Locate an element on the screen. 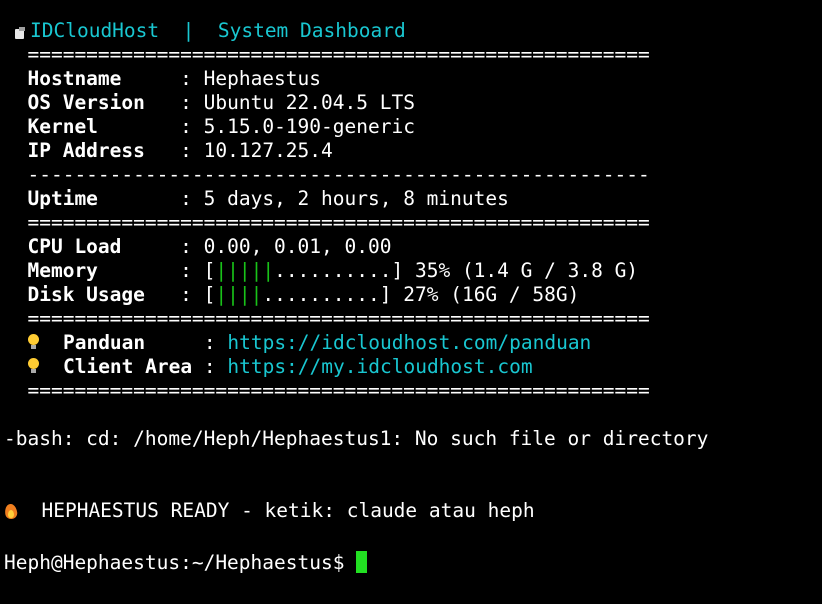  panduan-link: https://idcloudhost.com/panduan is located at coordinates (409, 342).